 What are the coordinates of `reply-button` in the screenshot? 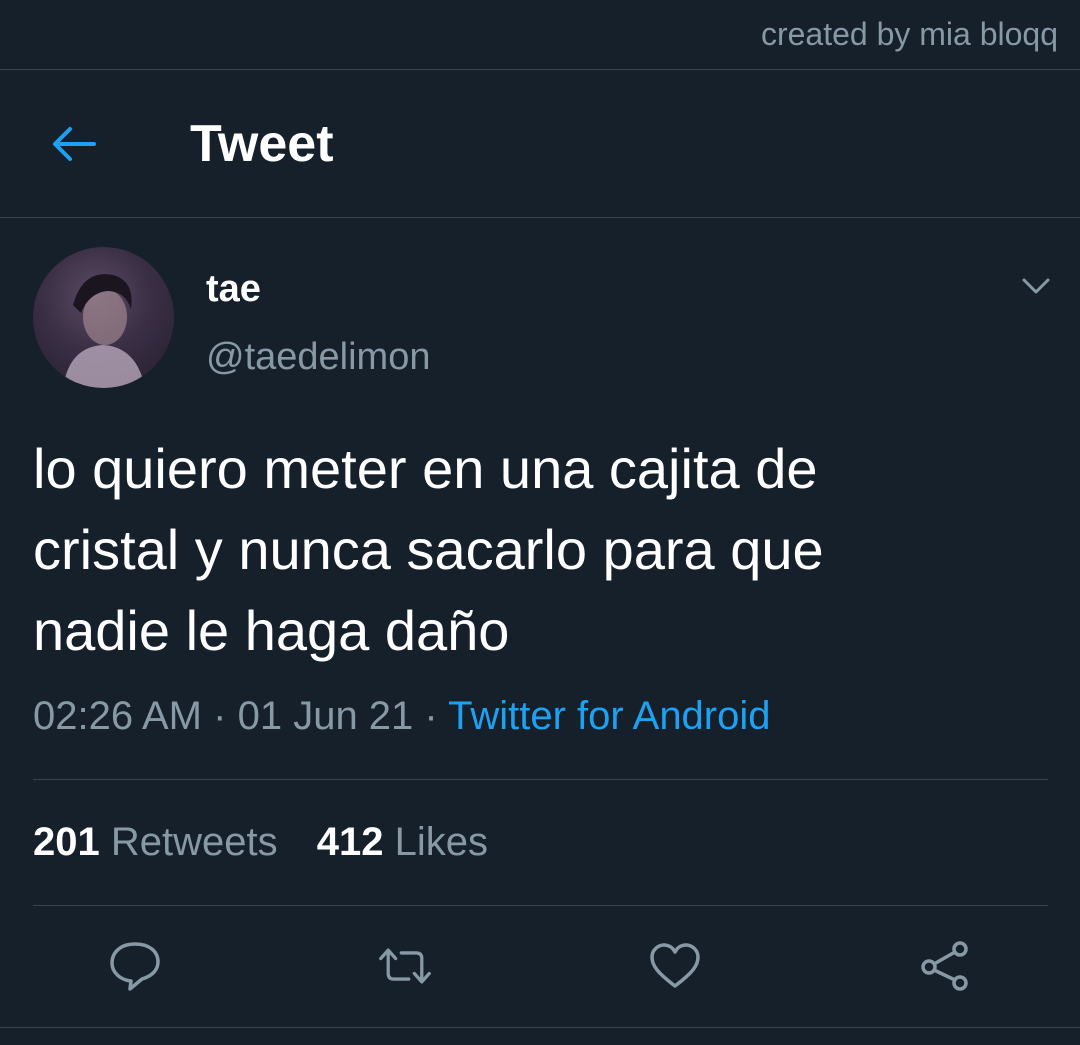 It's located at (135, 966).